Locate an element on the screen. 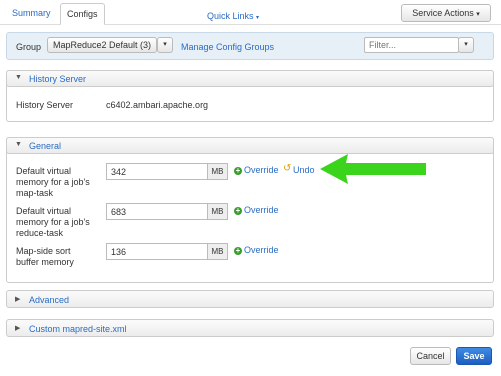 This screenshot has height=376, width=501. advanced-title: Advanced is located at coordinates (49, 300).